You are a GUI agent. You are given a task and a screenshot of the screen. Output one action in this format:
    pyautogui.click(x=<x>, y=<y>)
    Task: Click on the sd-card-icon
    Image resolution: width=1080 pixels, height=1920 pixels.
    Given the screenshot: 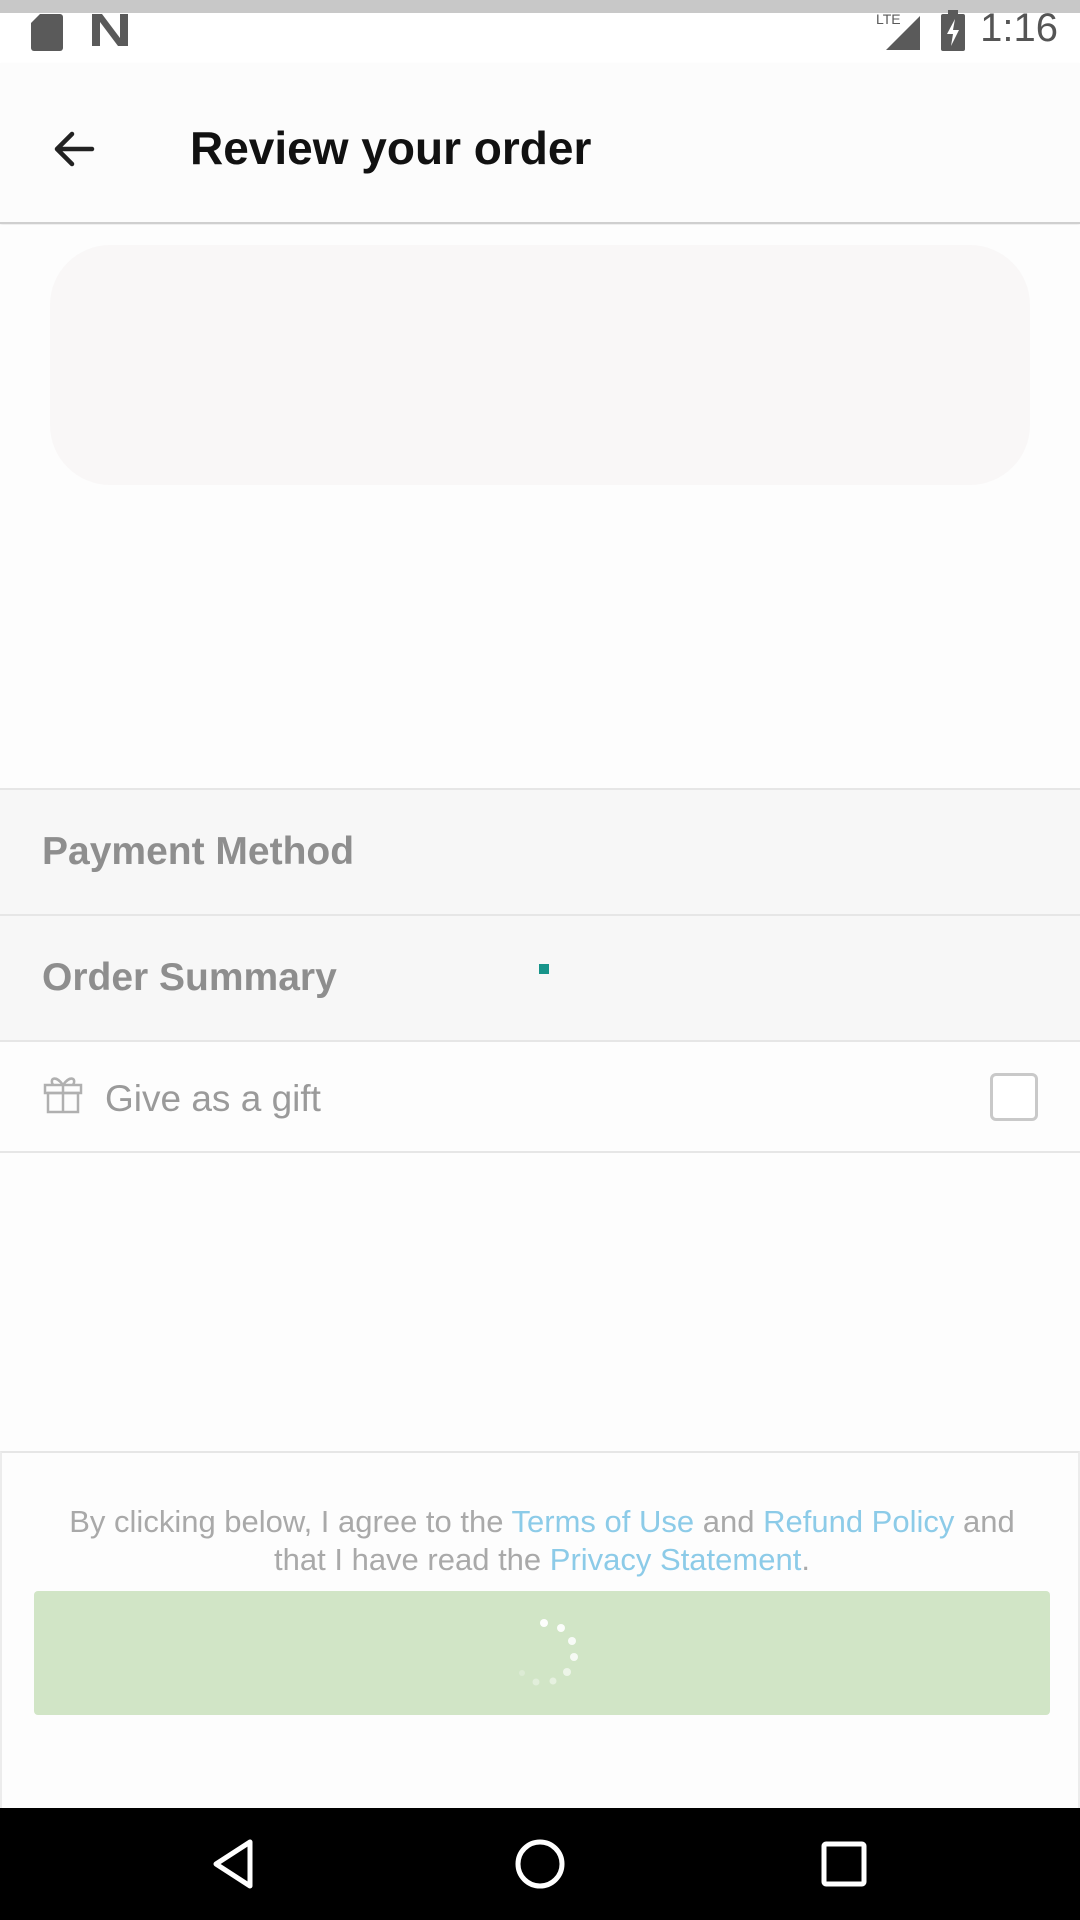 What is the action you would take?
    pyautogui.click(x=47, y=32)
    